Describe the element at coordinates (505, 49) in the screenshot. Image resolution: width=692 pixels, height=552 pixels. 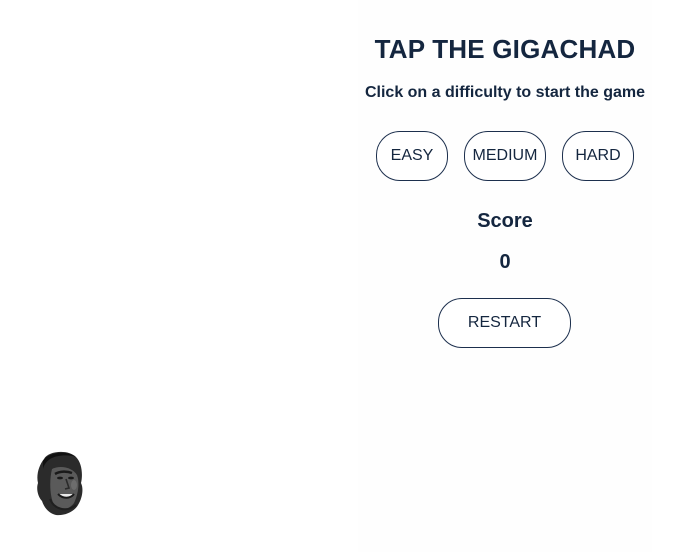
I see `game-title: TAP THE GIGACHAD` at that location.